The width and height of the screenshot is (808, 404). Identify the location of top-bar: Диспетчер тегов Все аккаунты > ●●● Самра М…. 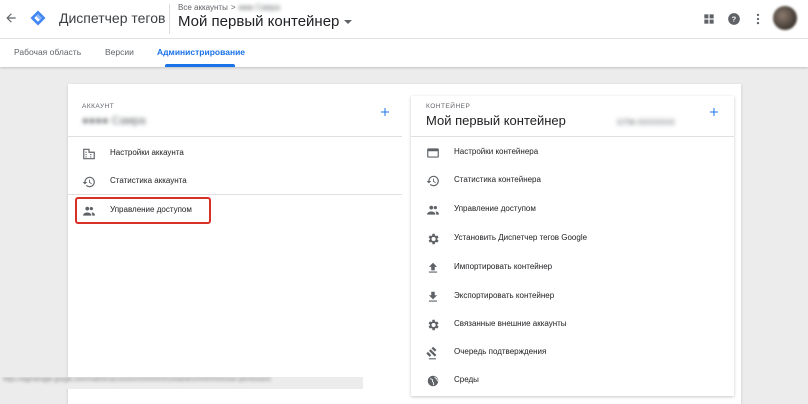
(404, 19).